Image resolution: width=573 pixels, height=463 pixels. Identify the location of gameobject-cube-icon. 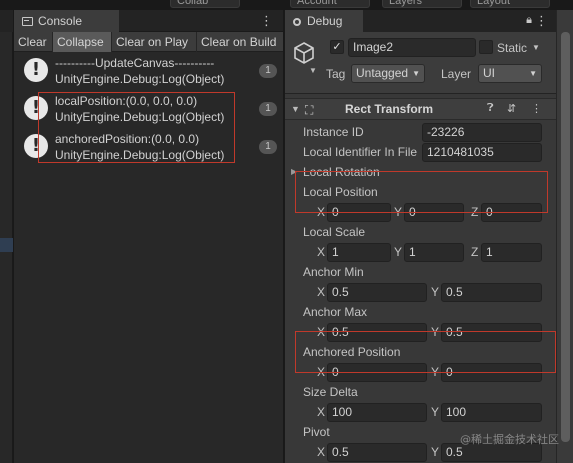
(304, 53).